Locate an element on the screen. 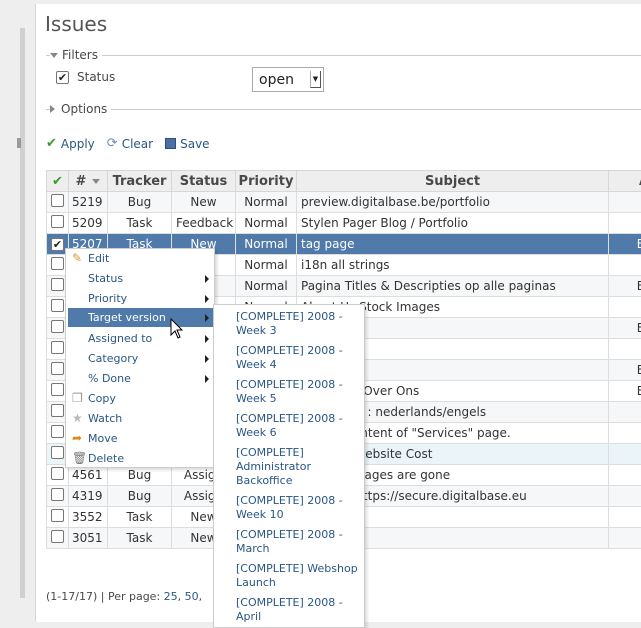  context-menu-priority-label: Priority is located at coordinates (108, 298).